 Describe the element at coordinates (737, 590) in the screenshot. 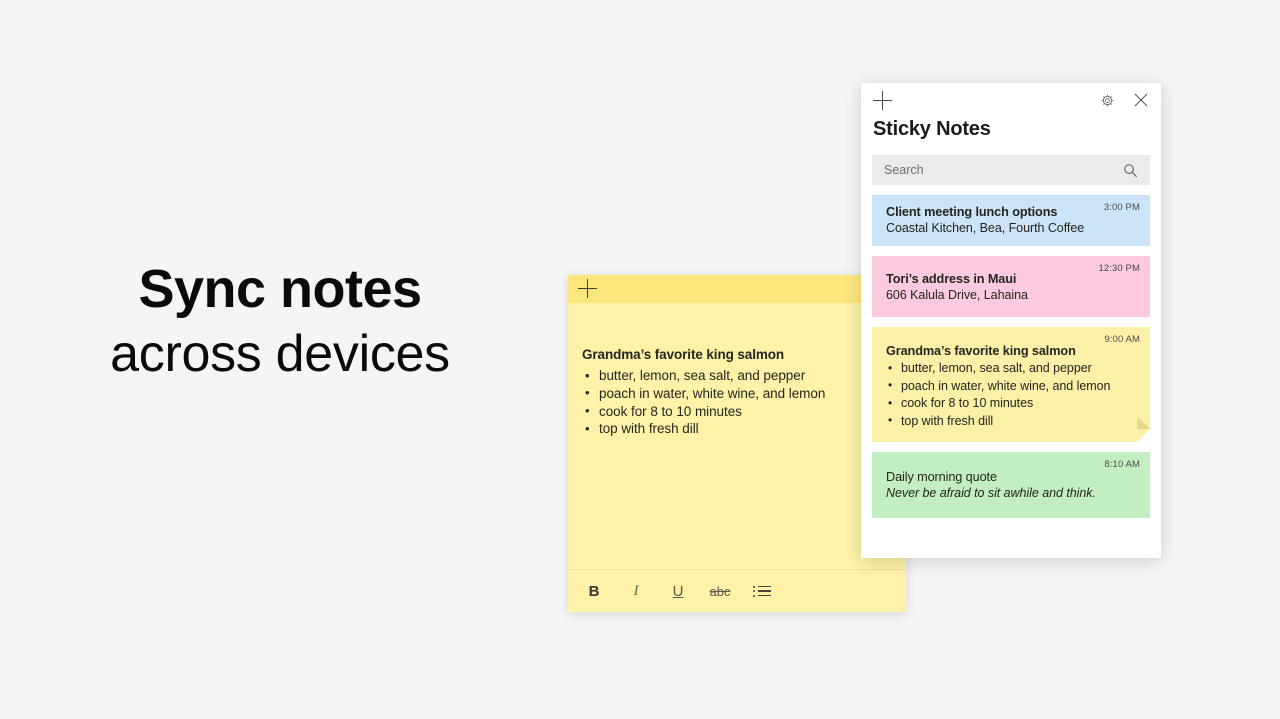

I see `formatting-toolbar: B I U abc` at that location.